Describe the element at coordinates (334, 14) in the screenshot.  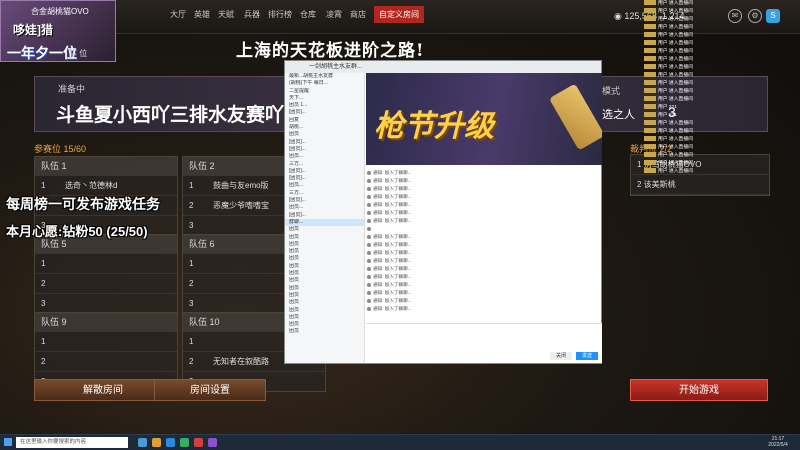
I see `nav-tab: 凌霄` at that location.